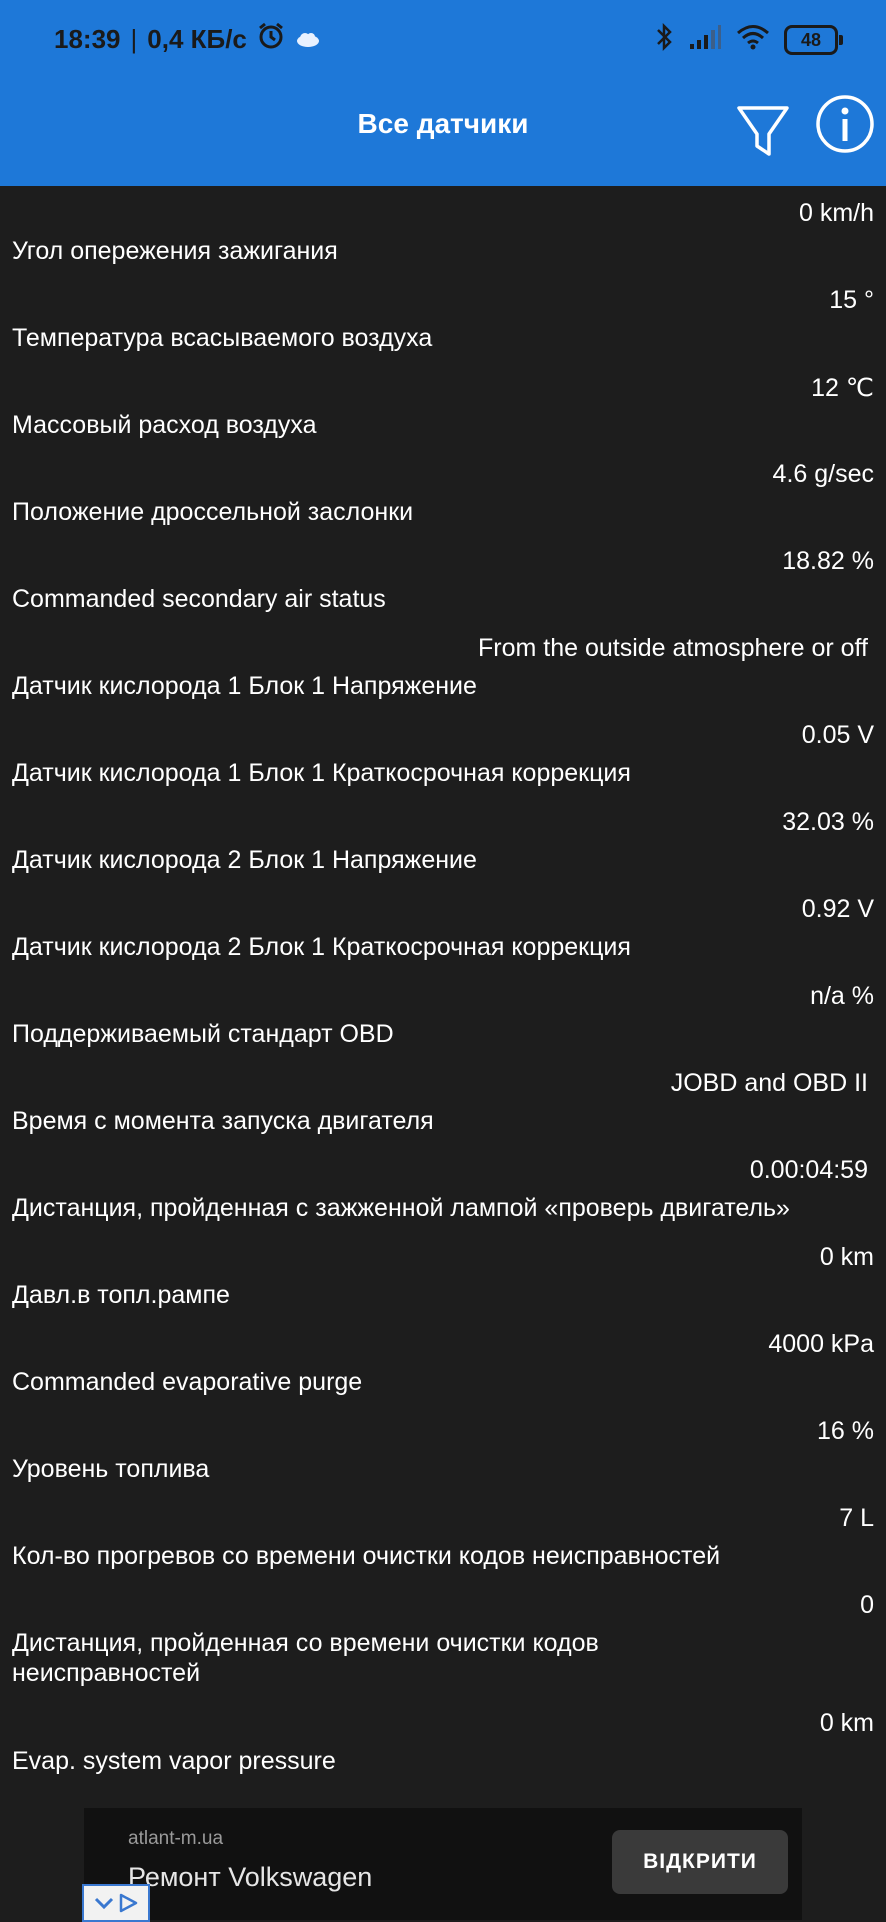  What do you see at coordinates (821, 1344) in the screenshot?
I see `sensor-value: 4000 kPa` at bounding box center [821, 1344].